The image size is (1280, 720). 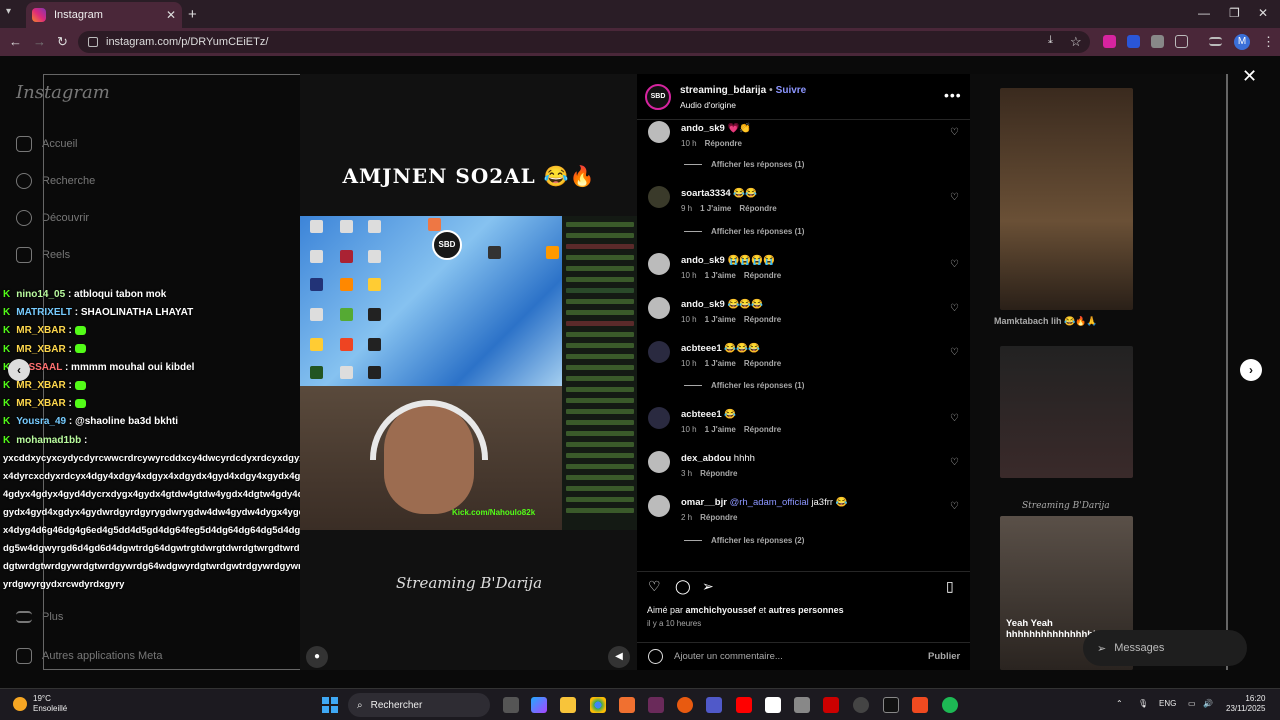 What do you see at coordinates (704, 502) in the screenshot?
I see `comment-username: omar__bjr` at bounding box center [704, 502].